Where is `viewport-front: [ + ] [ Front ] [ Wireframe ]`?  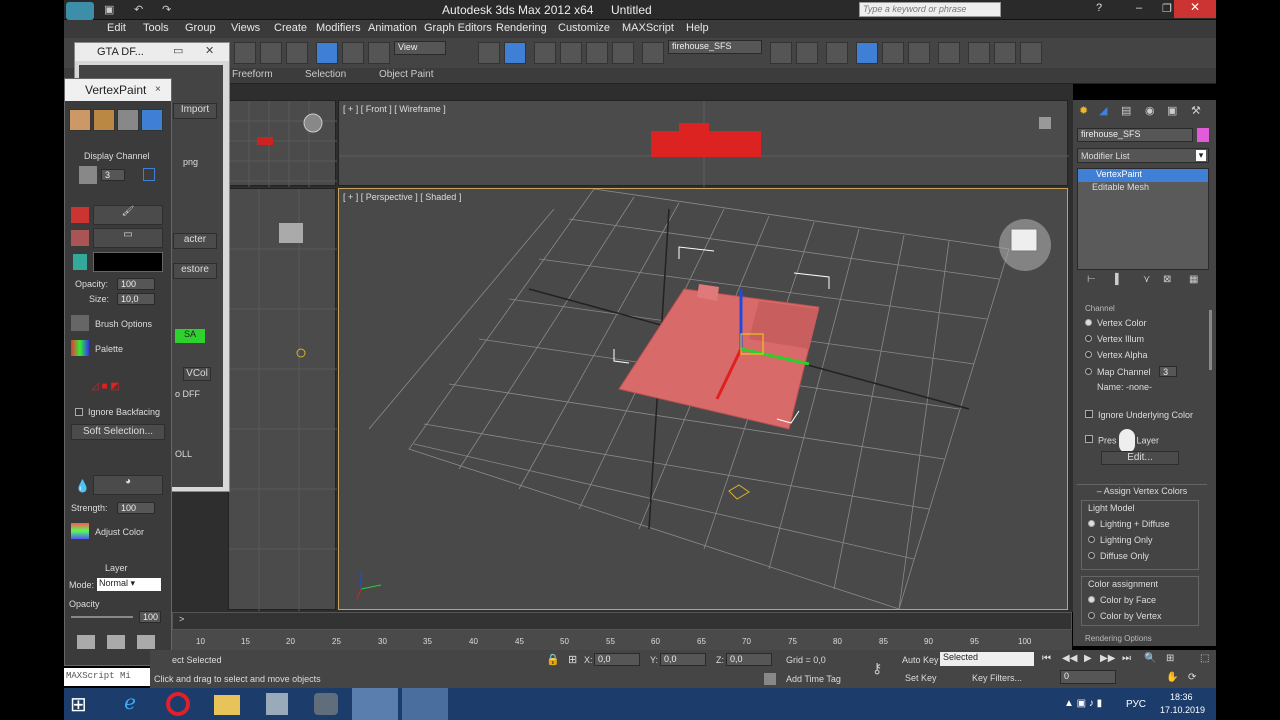 viewport-front: [ + ] [ Front ] [ Wireframe ] is located at coordinates (703, 143).